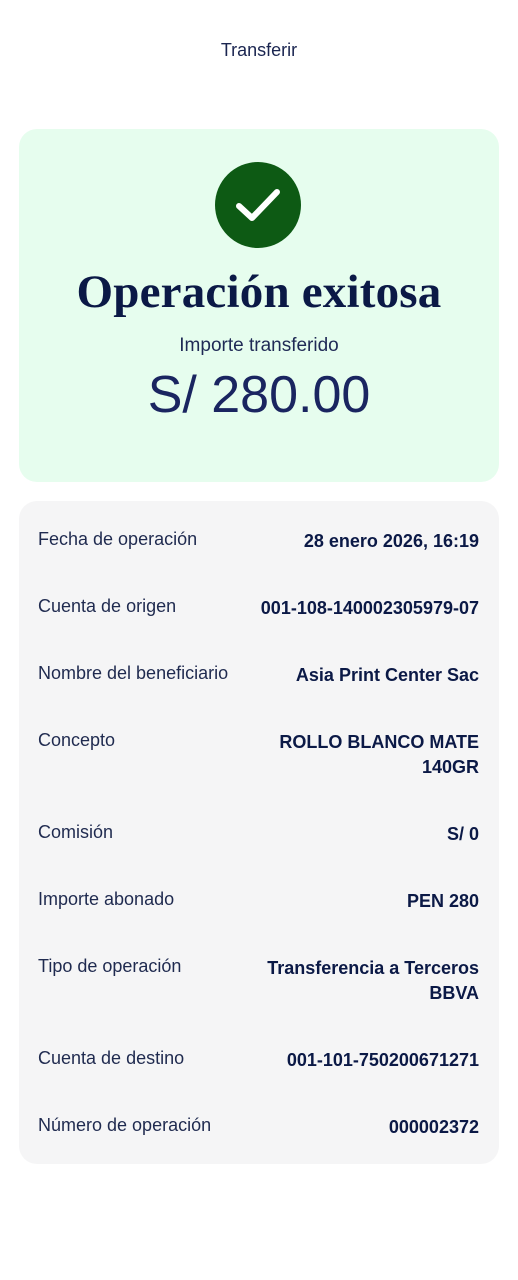 The width and height of the screenshot is (518, 1280). I want to click on detail-label: Número de operación, so click(125, 1125).